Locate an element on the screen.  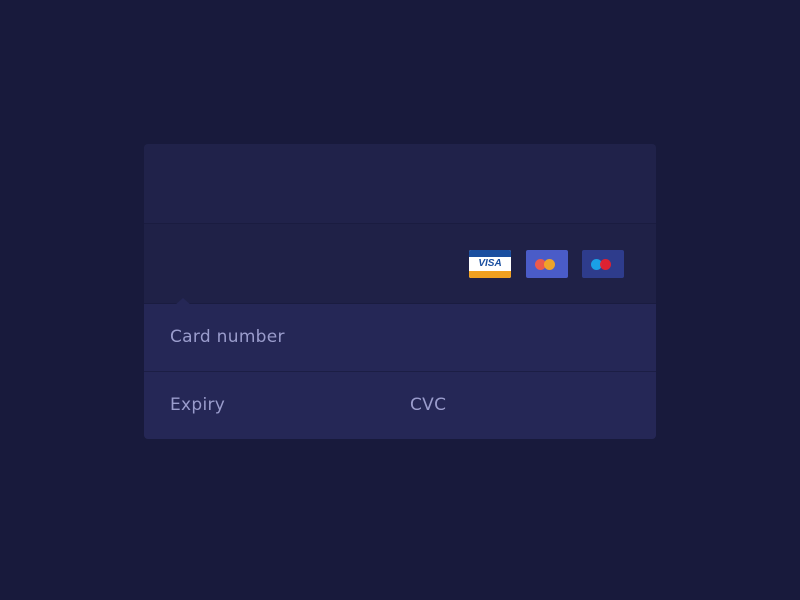
visa-stripe-bottom is located at coordinates (490, 274).